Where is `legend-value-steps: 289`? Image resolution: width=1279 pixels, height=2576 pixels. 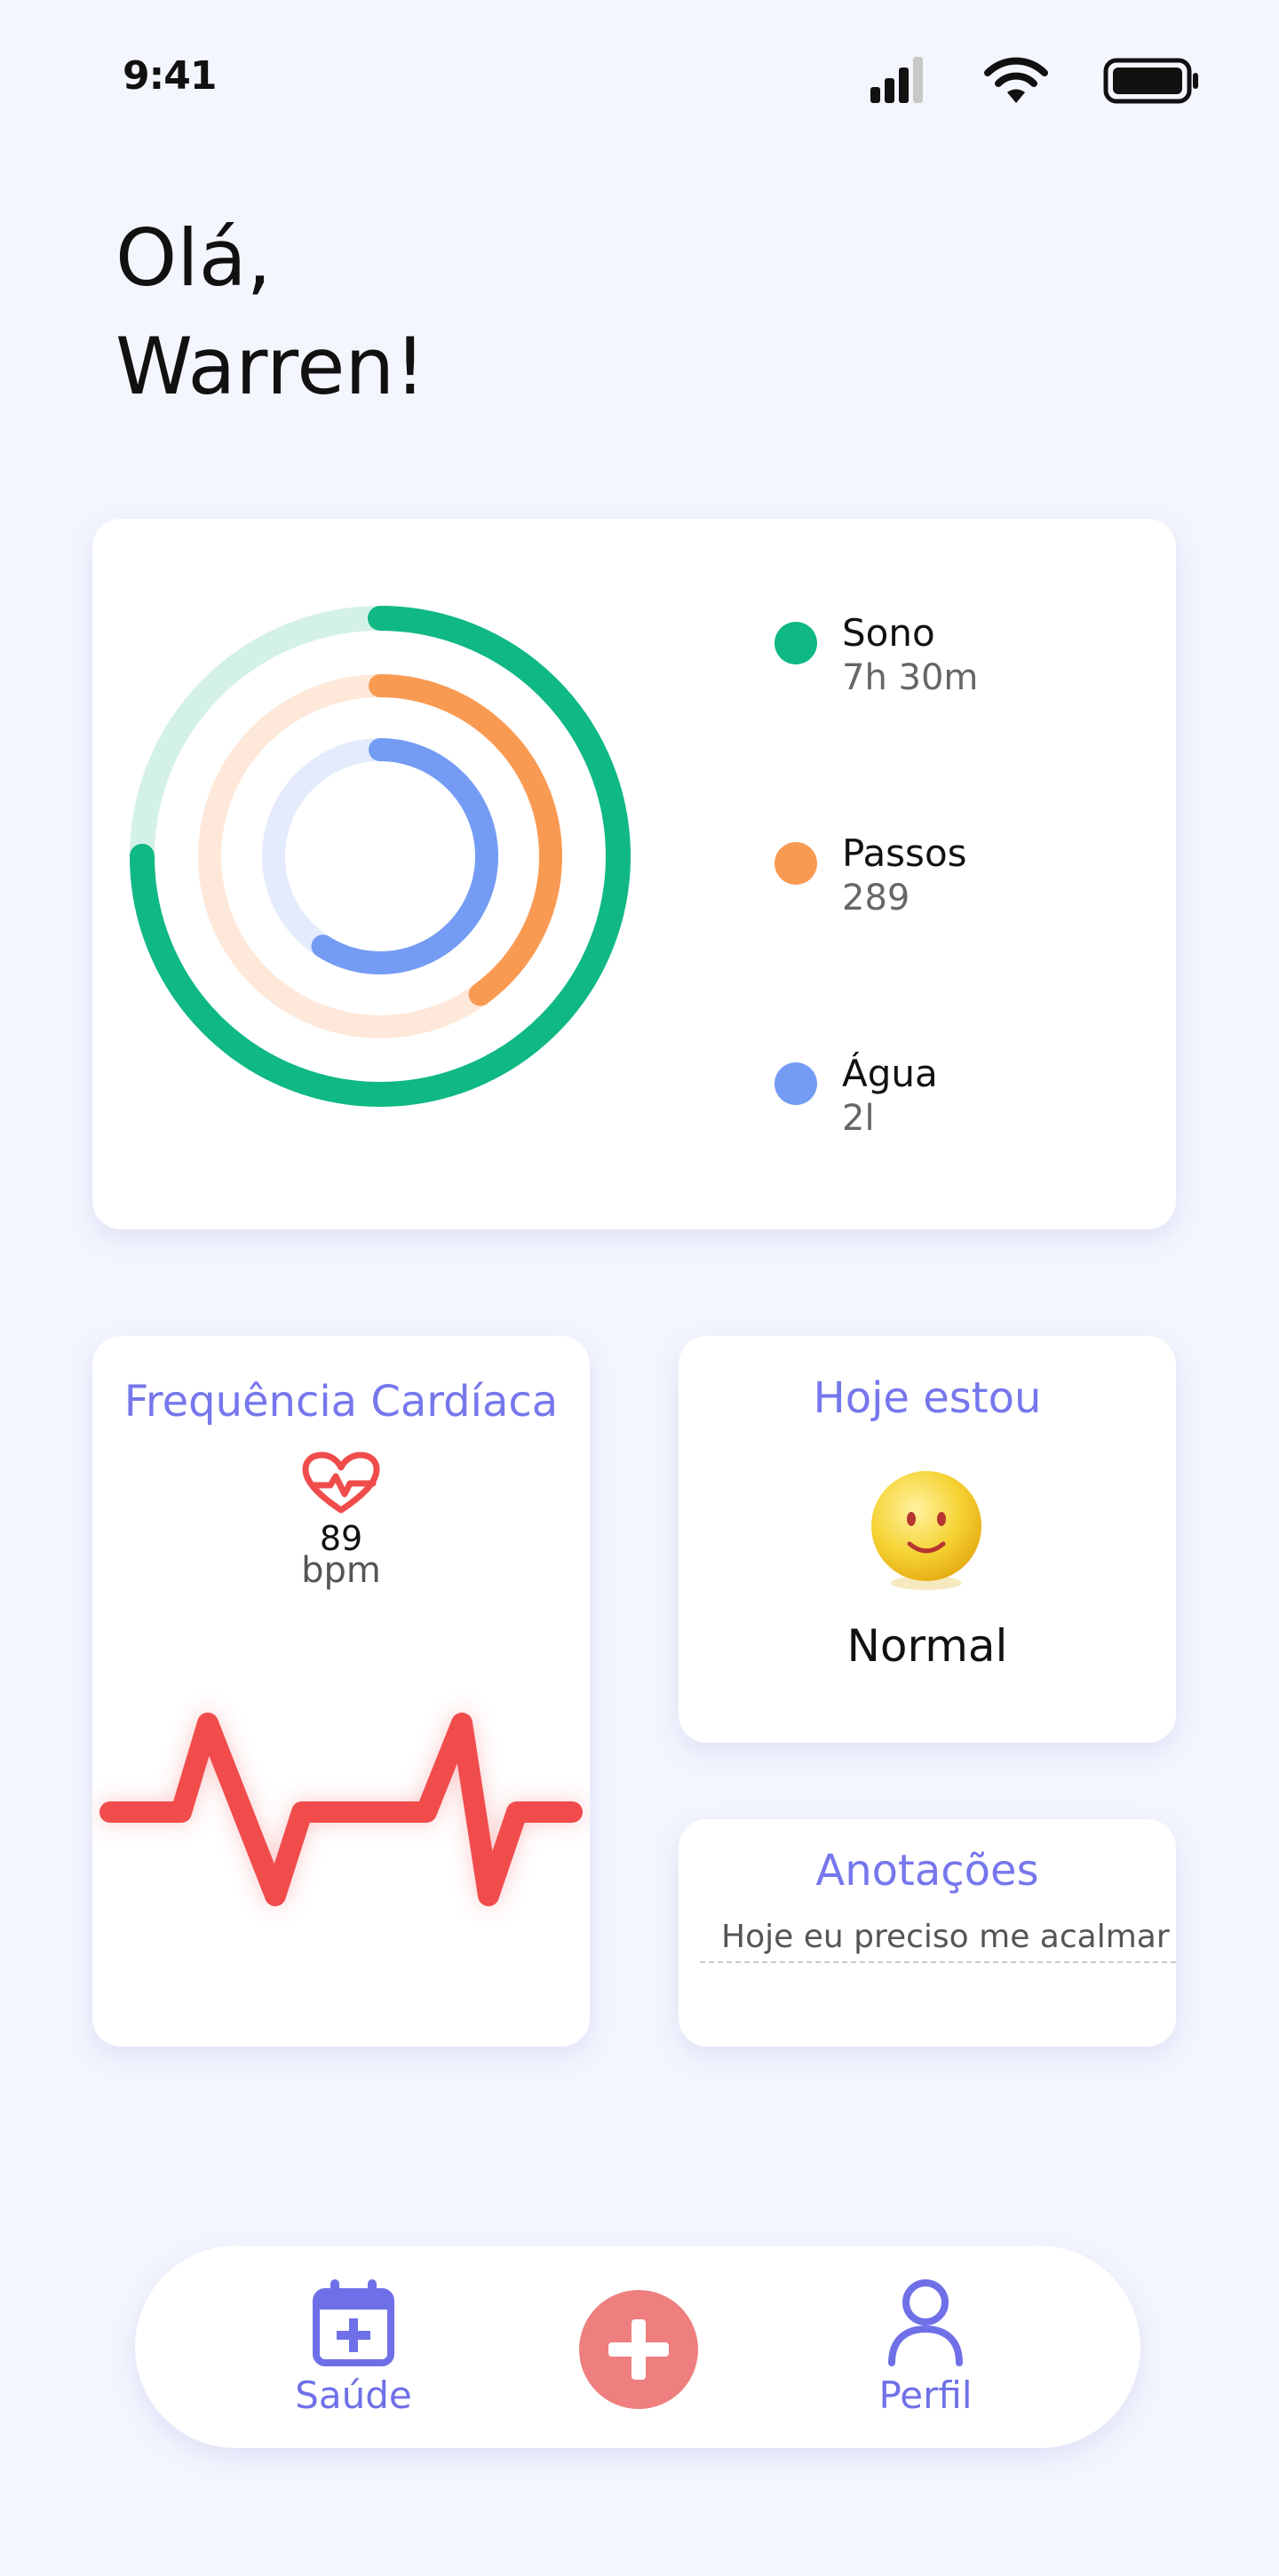
legend-value-steps: 289 is located at coordinates (876, 898).